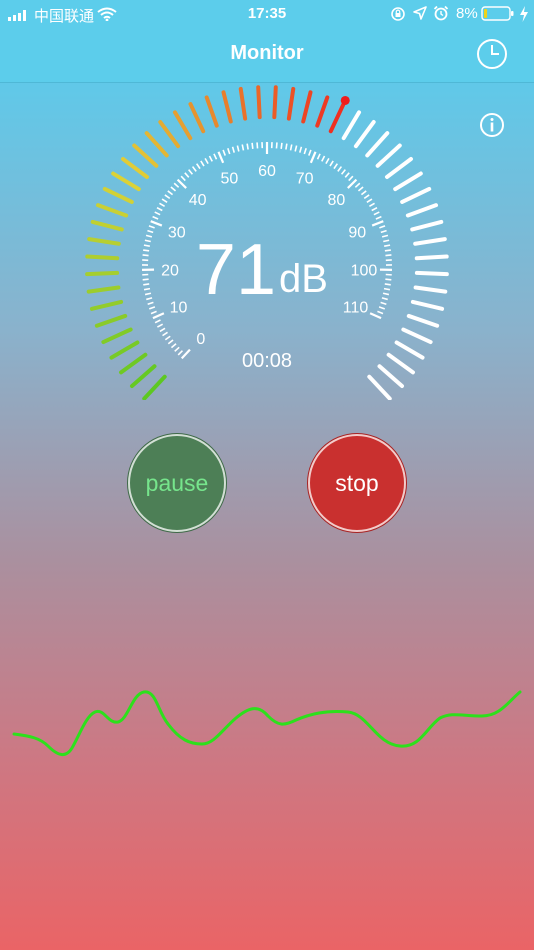  I want to click on scale-label: 30, so click(177, 232).